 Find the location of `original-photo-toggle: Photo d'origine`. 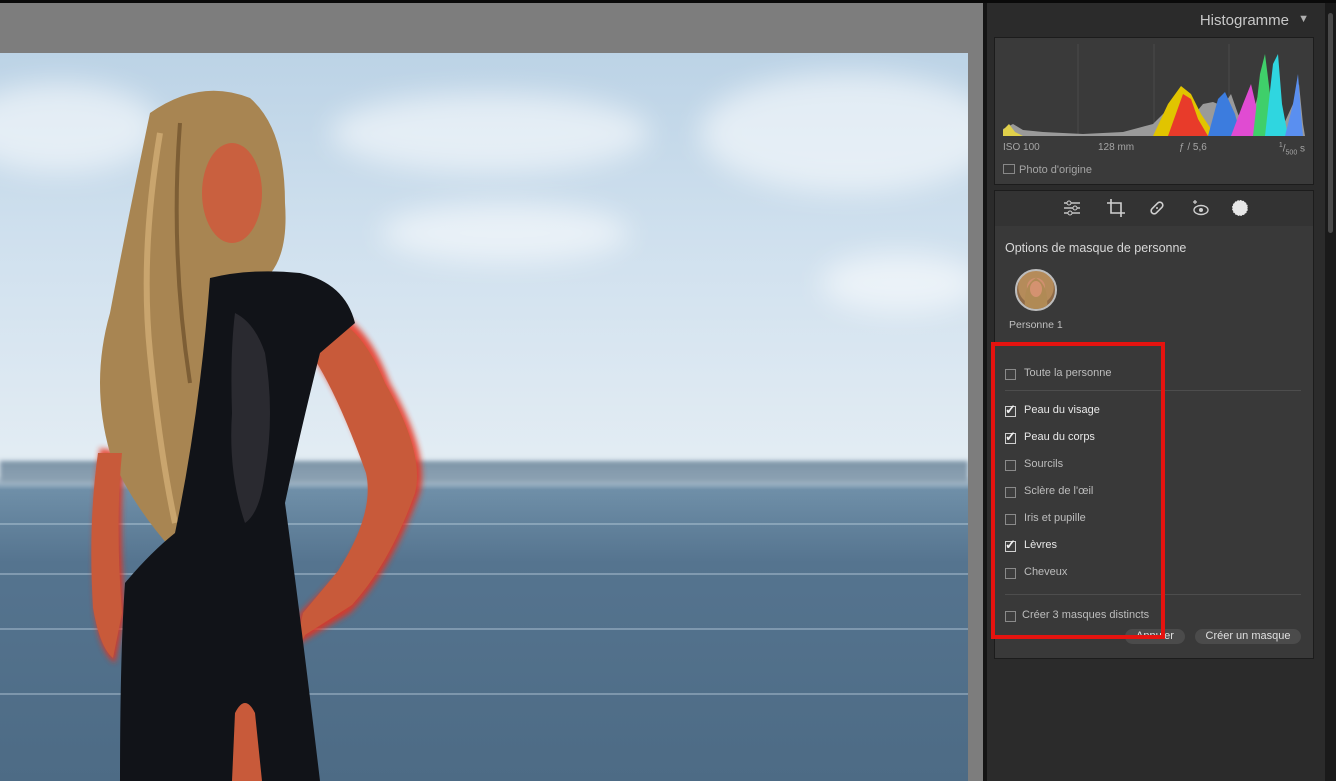

original-photo-toggle: Photo d'origine is located at coordinates (1047, 170).